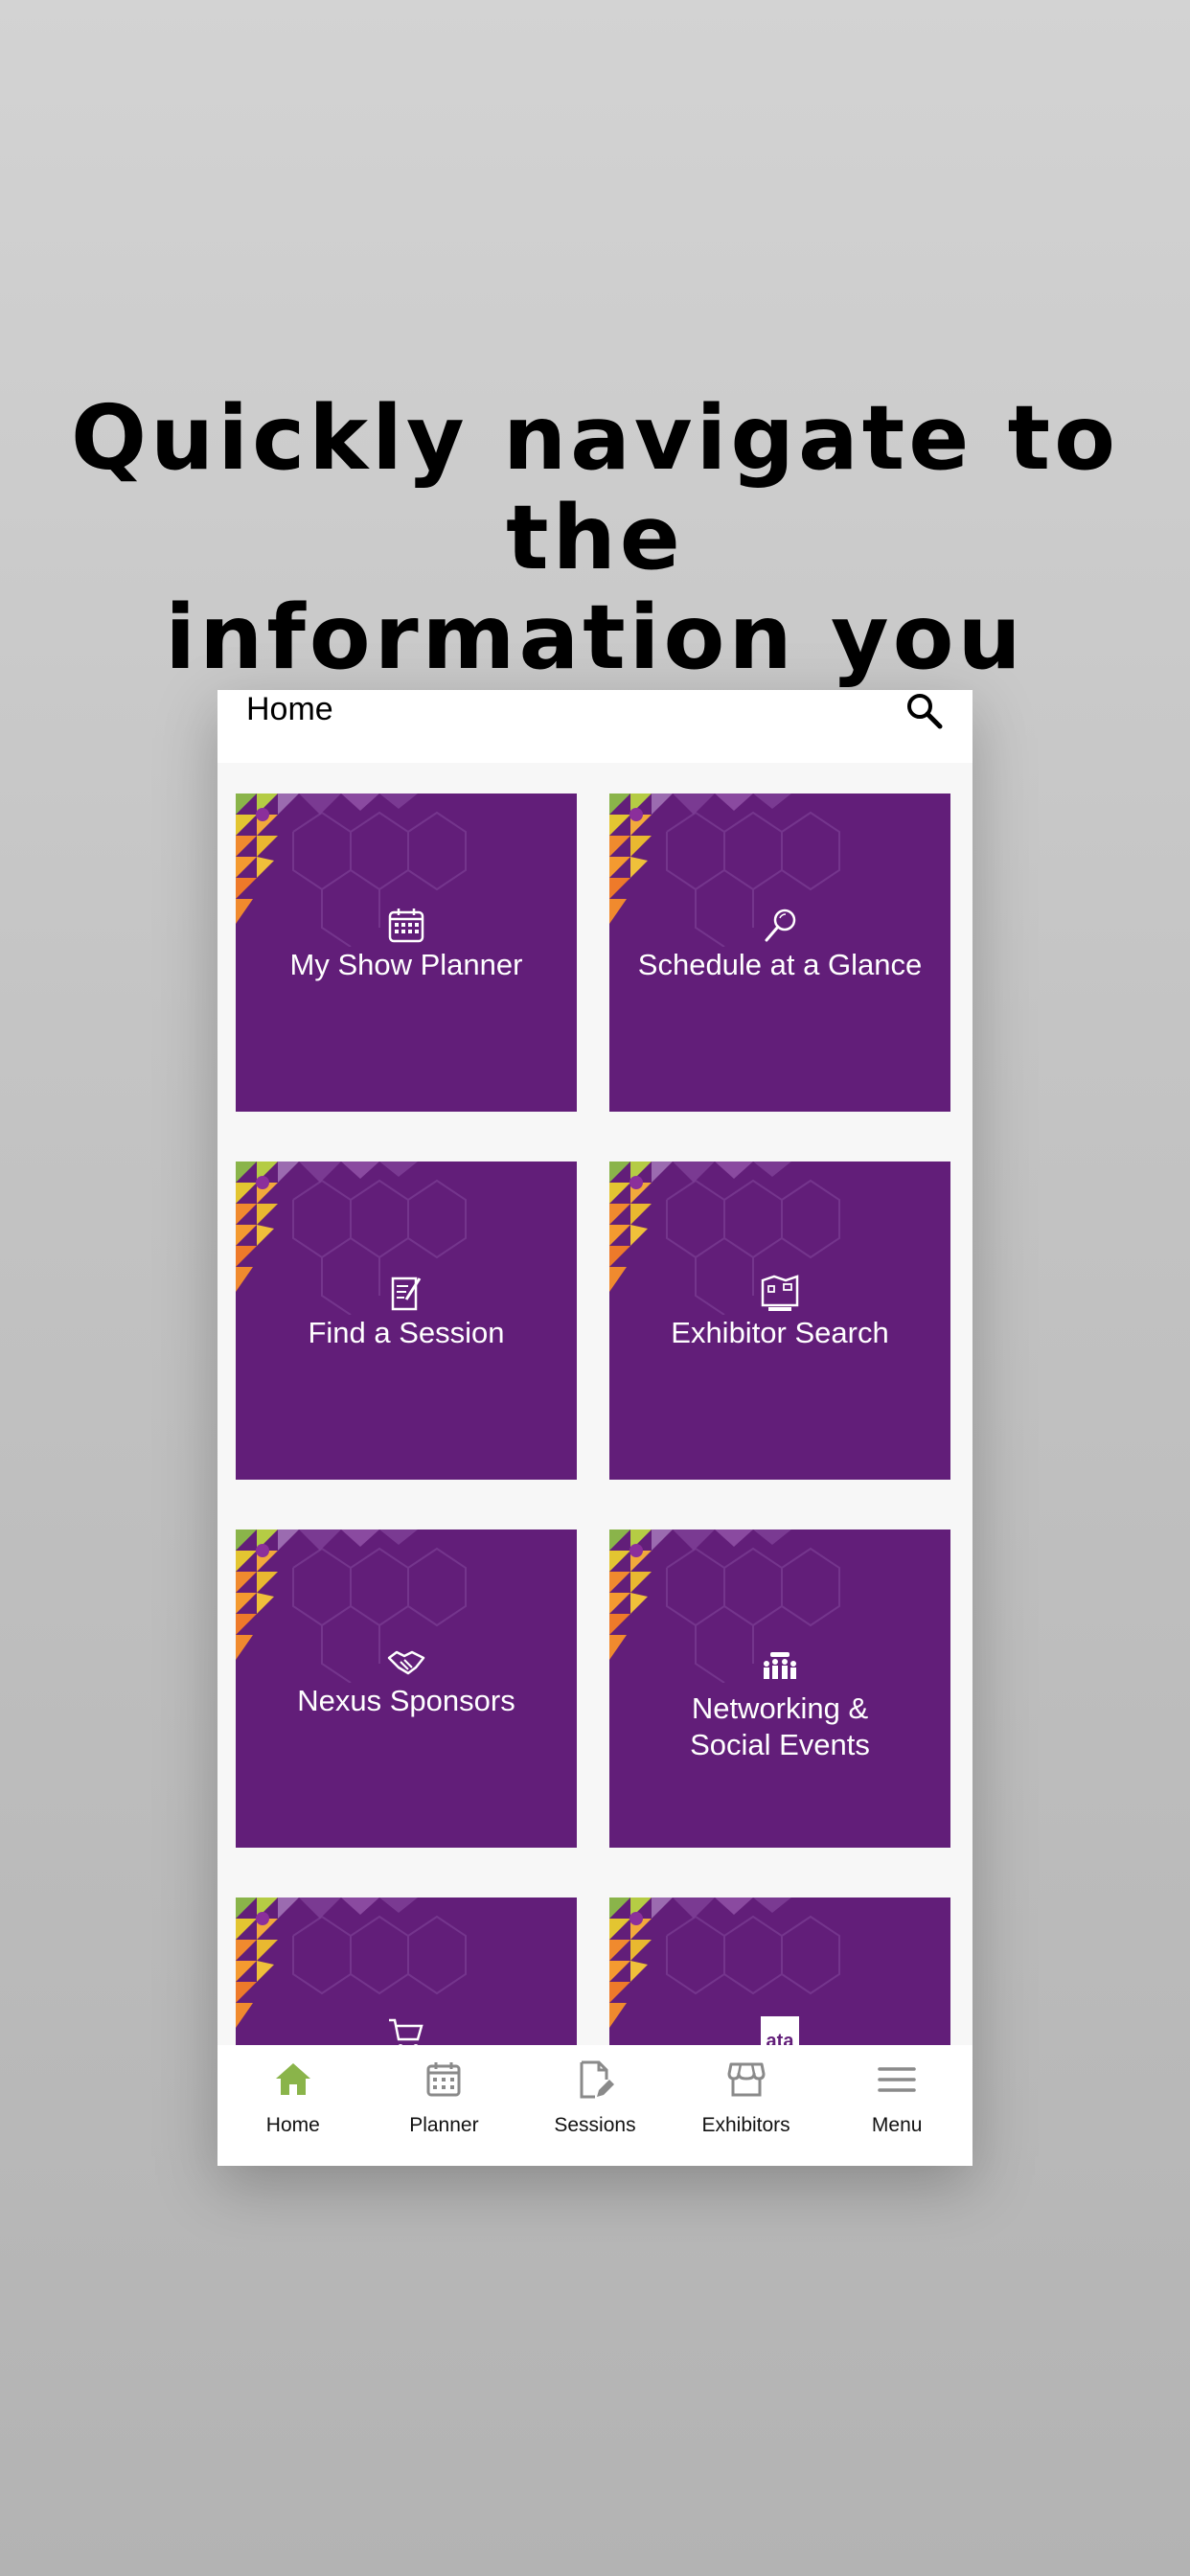  Describe the element at coordinates (293, 2079) in the screenshot. I see `home-icon` at that location.